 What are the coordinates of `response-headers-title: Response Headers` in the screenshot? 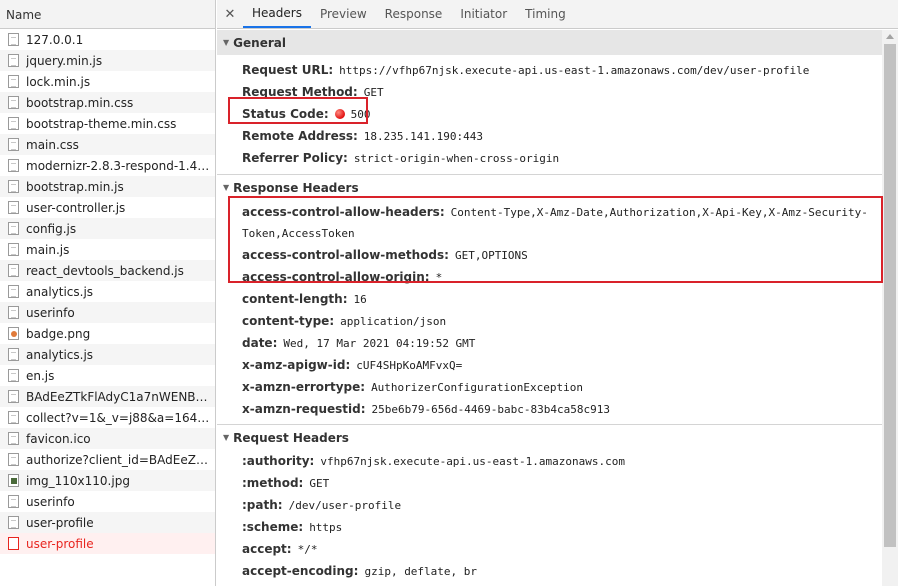 It's located at (296, 187).